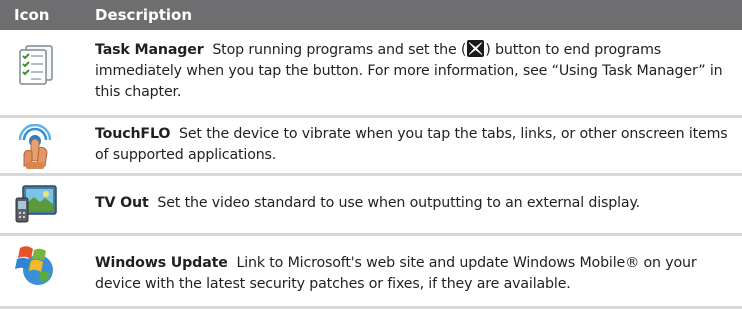  I want to click on row-title: TV Out, so click(122, 203).